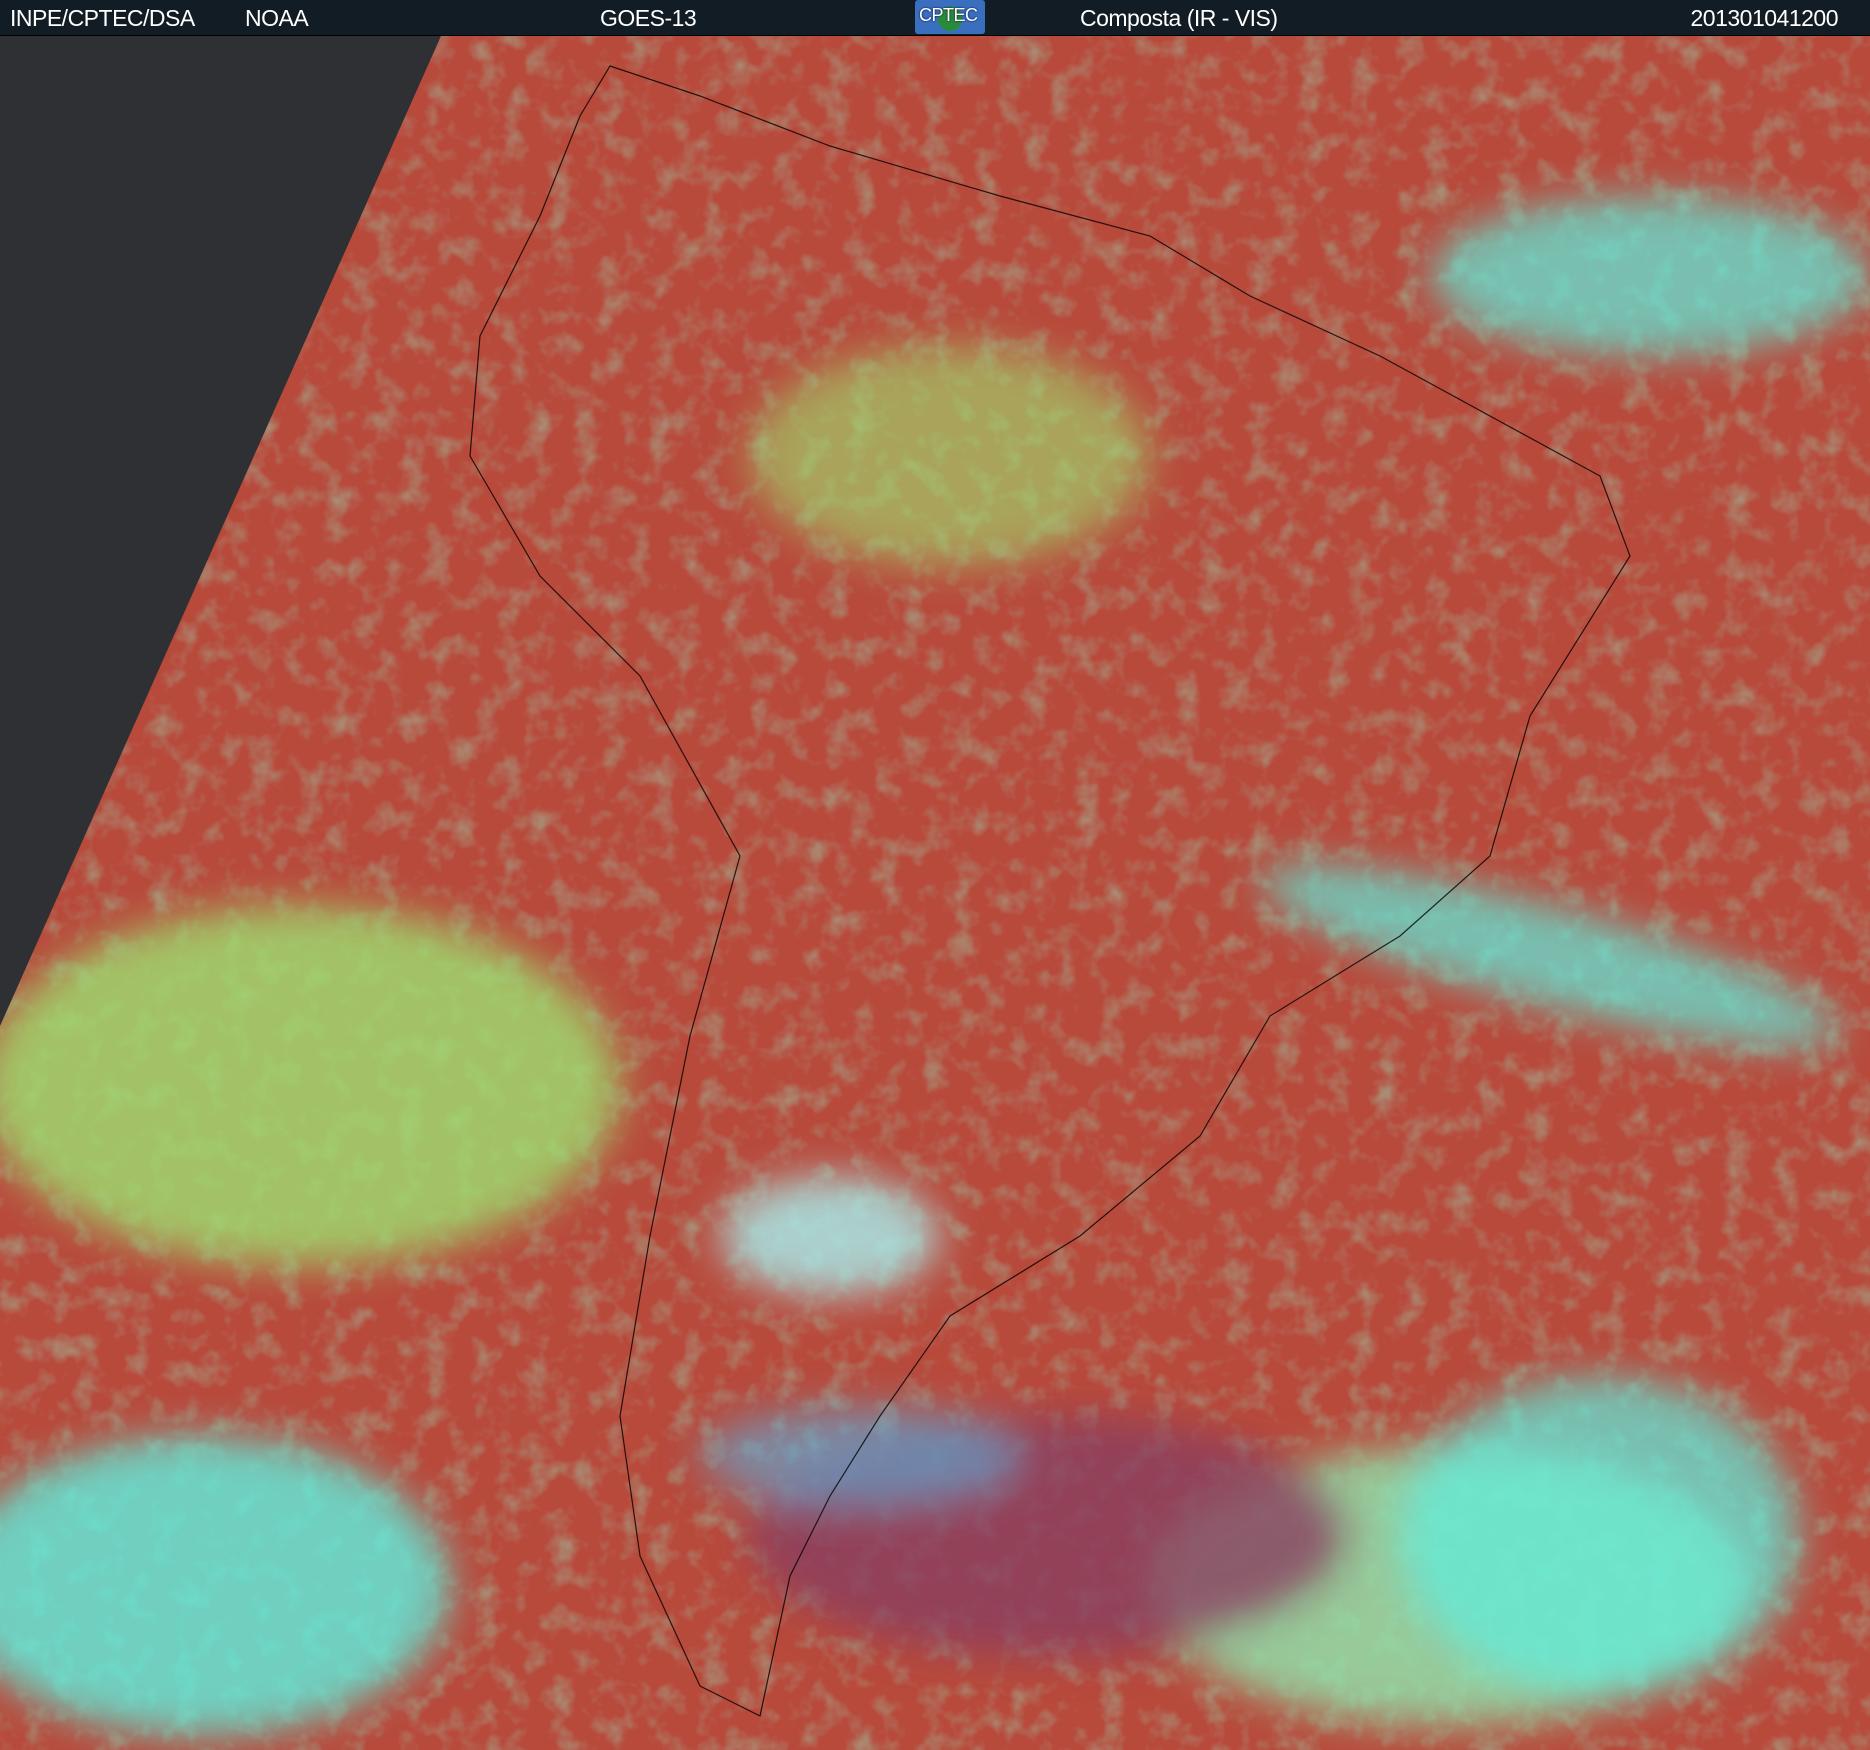  I want to click on agency-label: INPE/CPTEC/DSA, so click(102, 18).